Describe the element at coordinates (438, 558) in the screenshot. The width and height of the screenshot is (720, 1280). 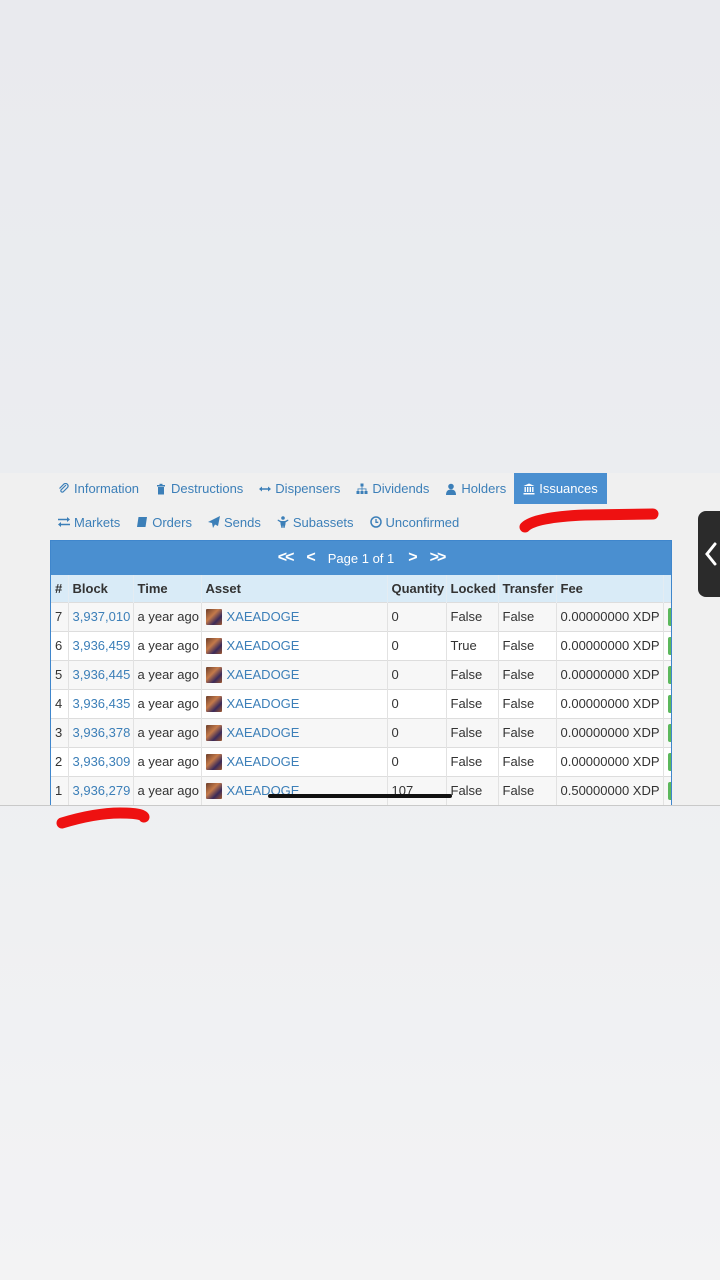
I see `last-page-button: >>` at that location.